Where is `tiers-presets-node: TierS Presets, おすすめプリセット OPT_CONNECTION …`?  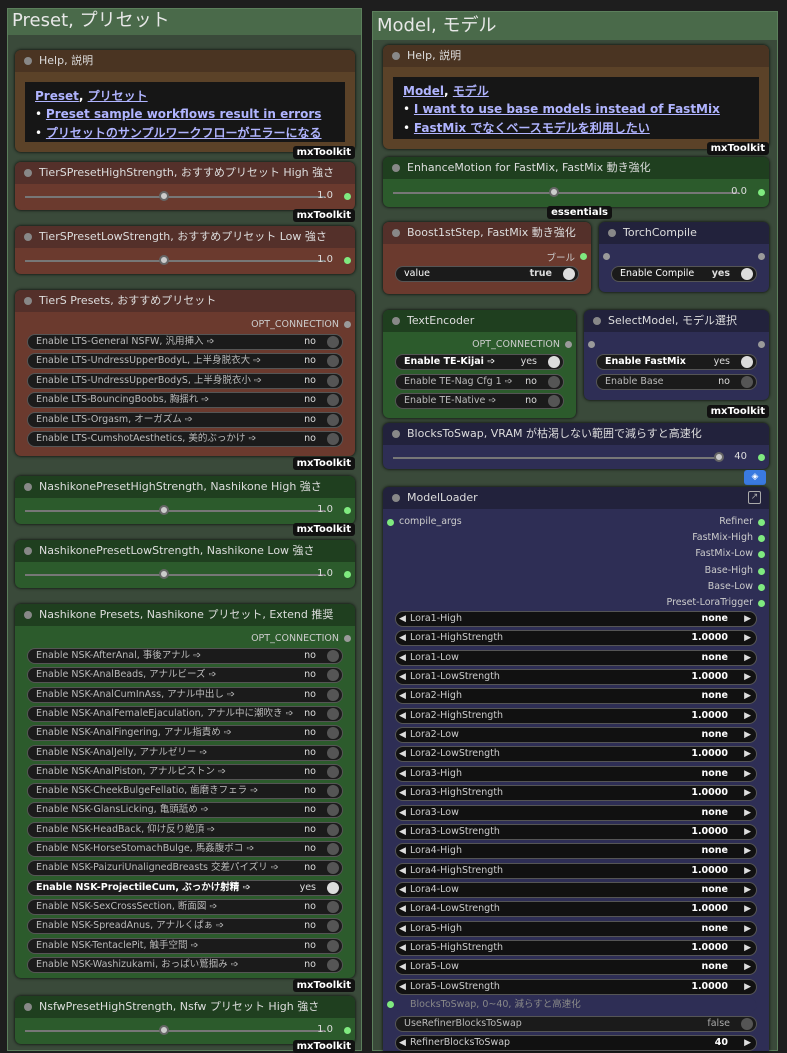
tiers-presets-node: TierS Presets, おすすめプリセット OPT_CONNECTION … is located at coordinates (185, 380).